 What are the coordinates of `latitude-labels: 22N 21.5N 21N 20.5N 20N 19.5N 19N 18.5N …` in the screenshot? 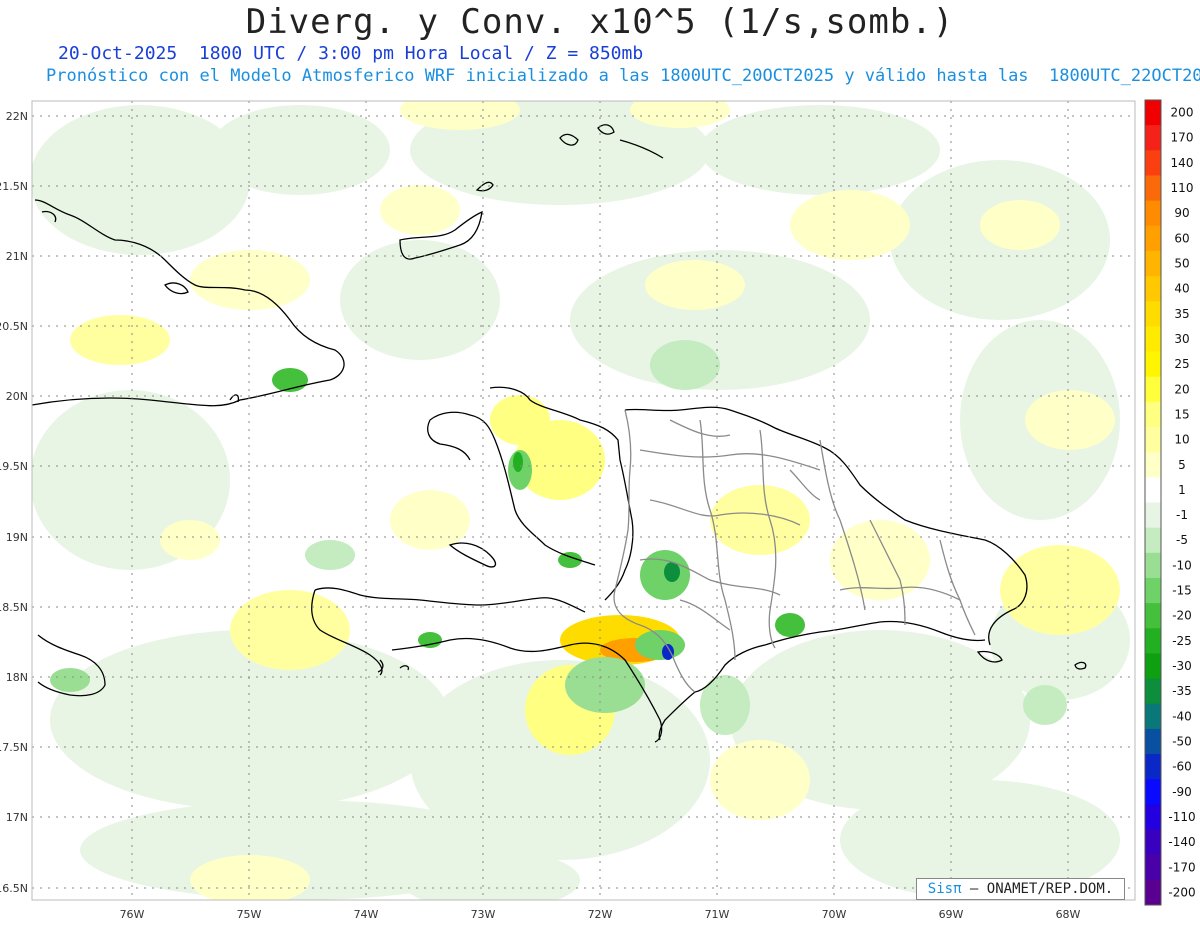 It's located at (14, 502).